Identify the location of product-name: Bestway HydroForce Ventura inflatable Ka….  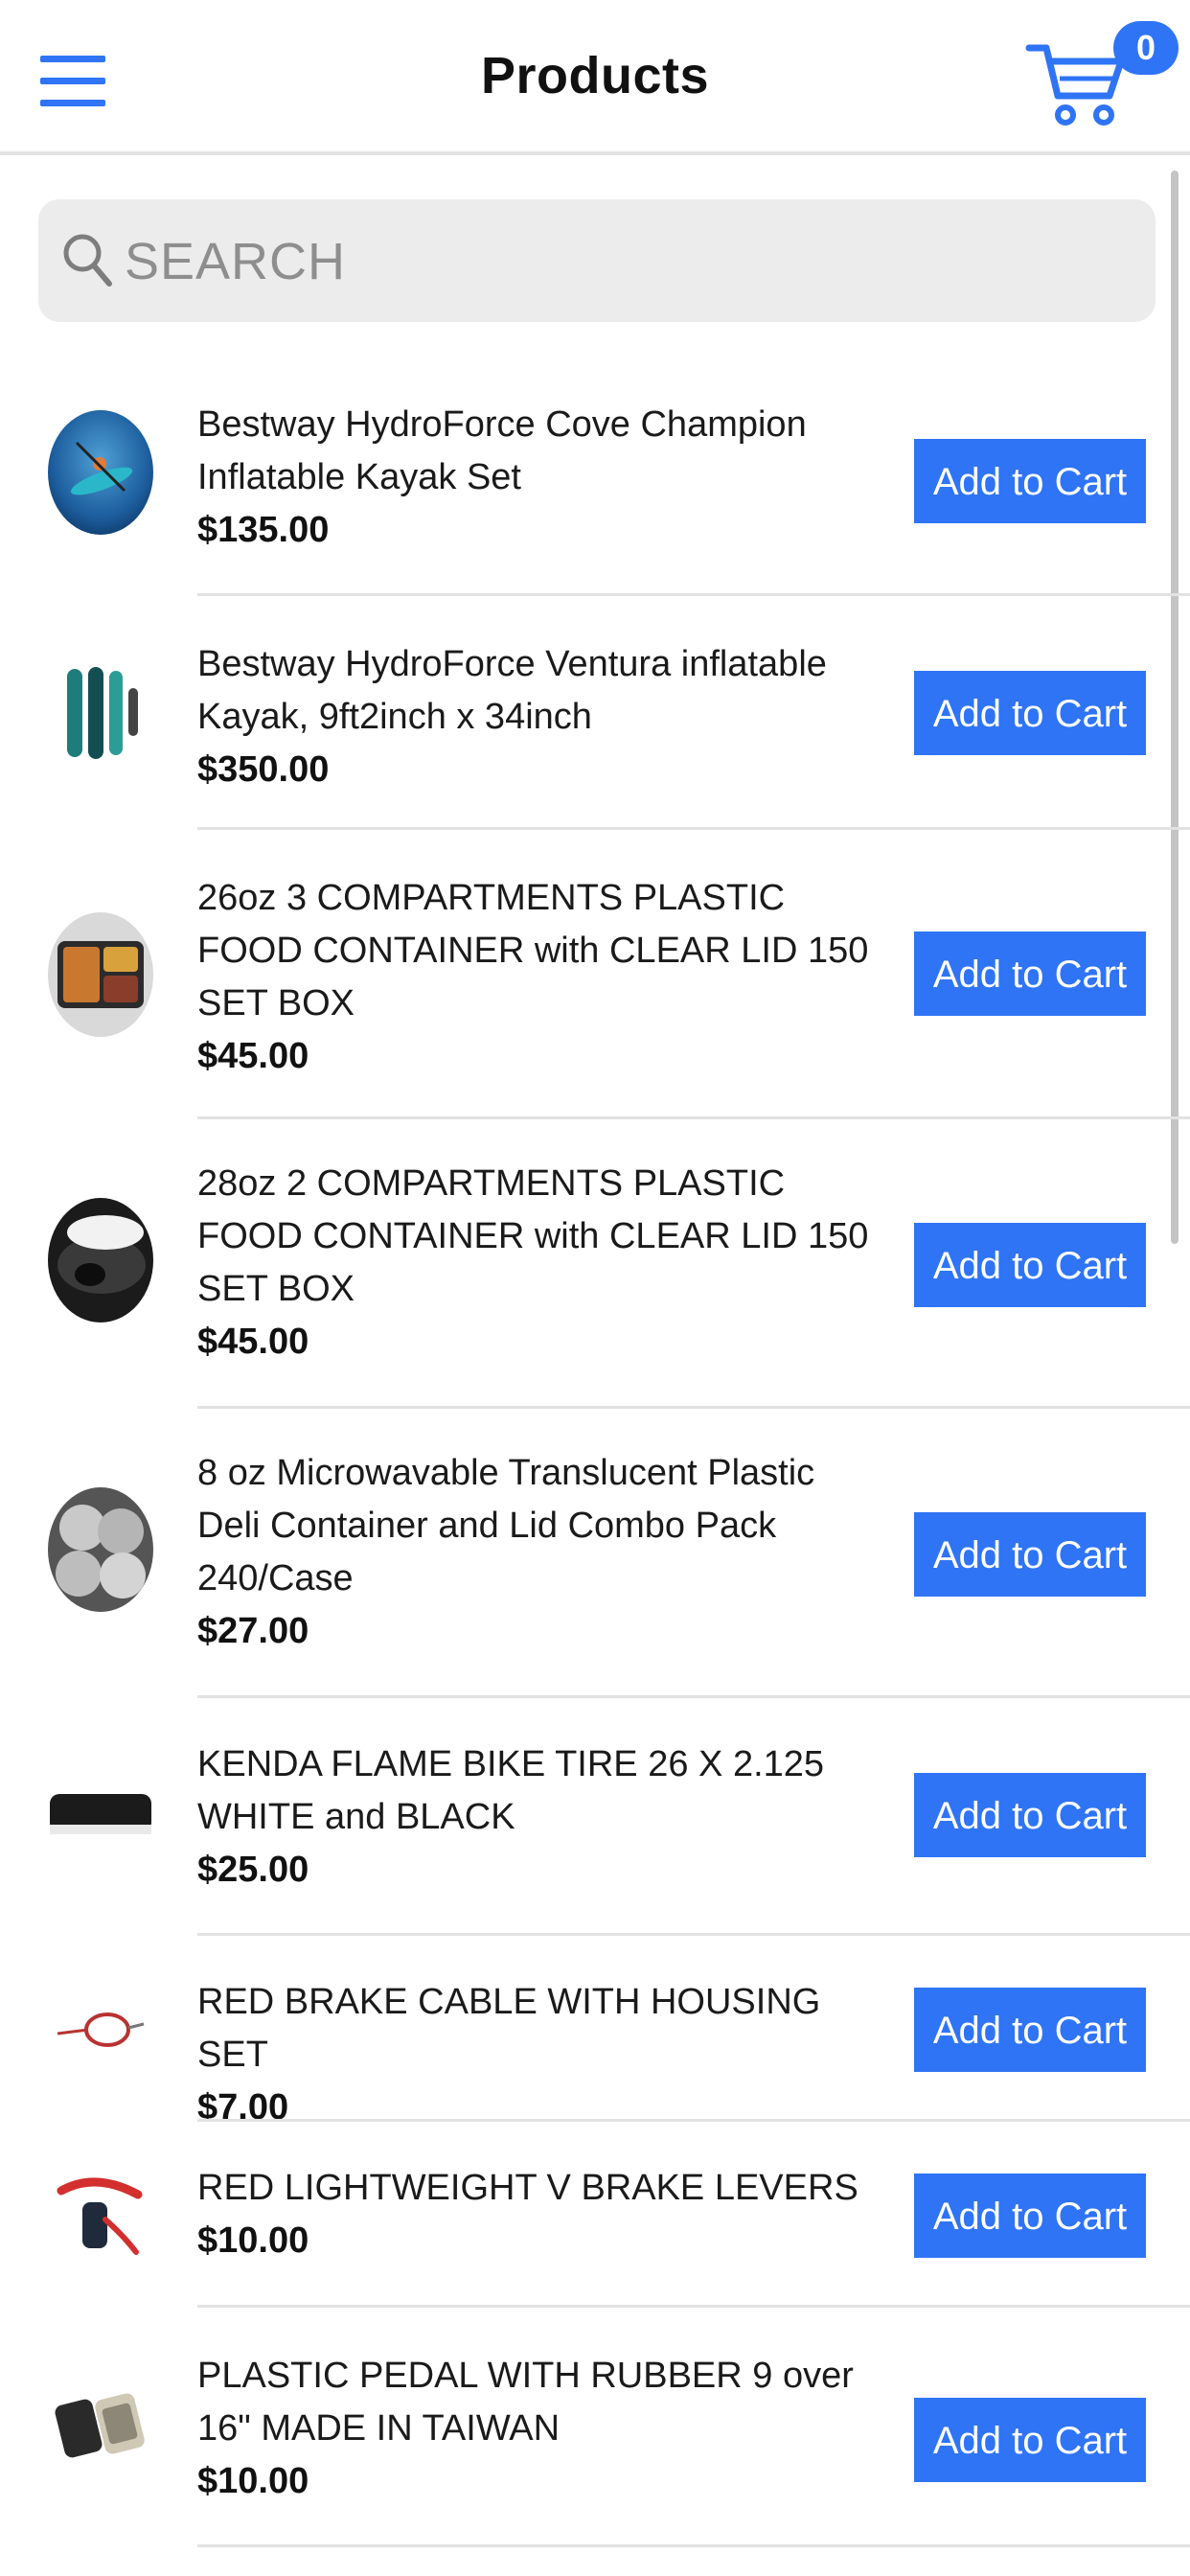
(512, 690).